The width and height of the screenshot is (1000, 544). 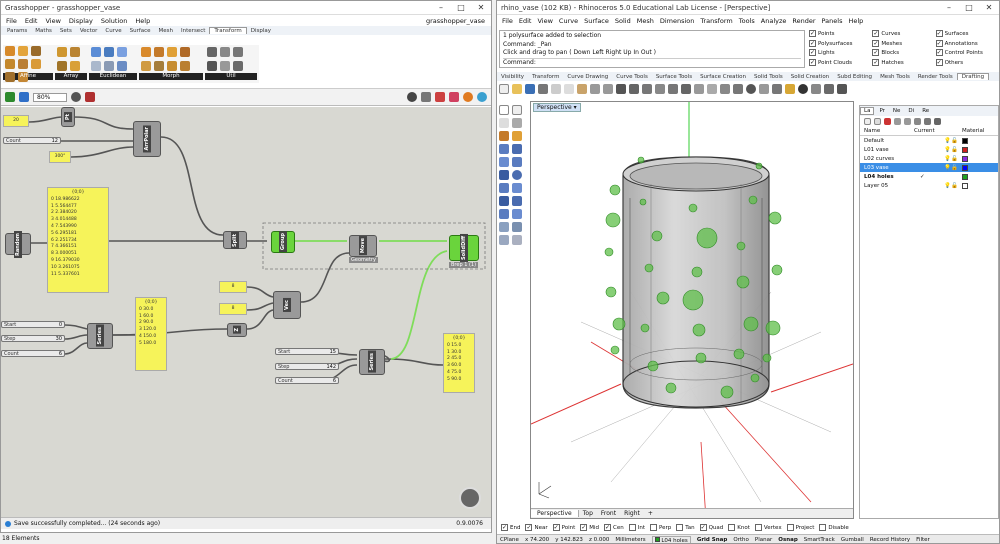 I want to click on osnap-tan: Tan, so click(x=685, y=527).